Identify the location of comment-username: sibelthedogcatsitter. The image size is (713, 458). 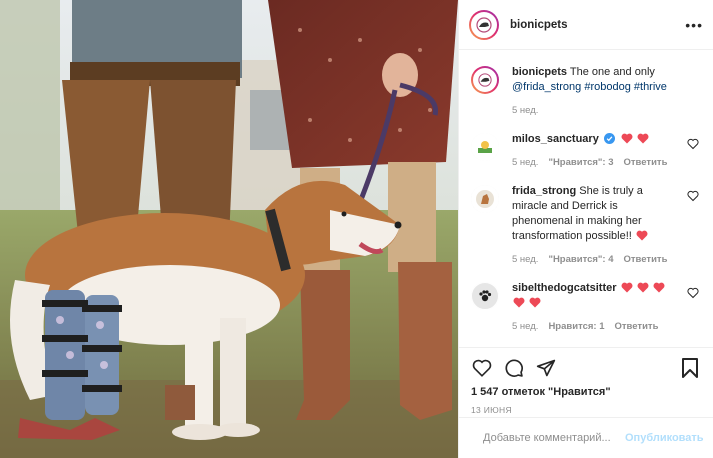
(564, 288).